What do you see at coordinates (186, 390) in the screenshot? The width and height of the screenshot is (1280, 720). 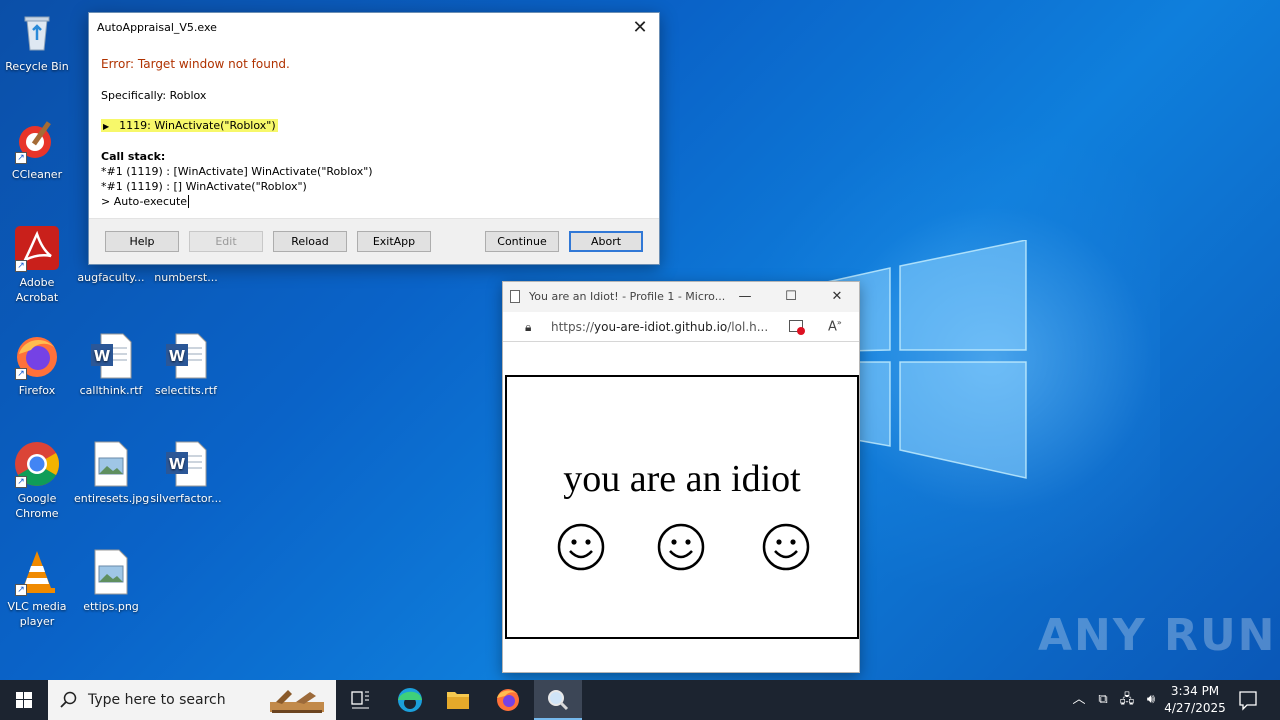 I see `desktop-icon-label: selectits.rtf` at bounding box center [186, 390].